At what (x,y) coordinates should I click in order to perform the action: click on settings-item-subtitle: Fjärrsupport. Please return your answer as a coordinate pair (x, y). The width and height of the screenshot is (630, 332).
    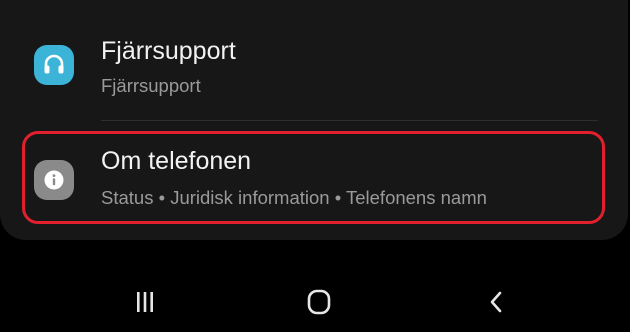
    Looking at the image, I should click on (151, 85).